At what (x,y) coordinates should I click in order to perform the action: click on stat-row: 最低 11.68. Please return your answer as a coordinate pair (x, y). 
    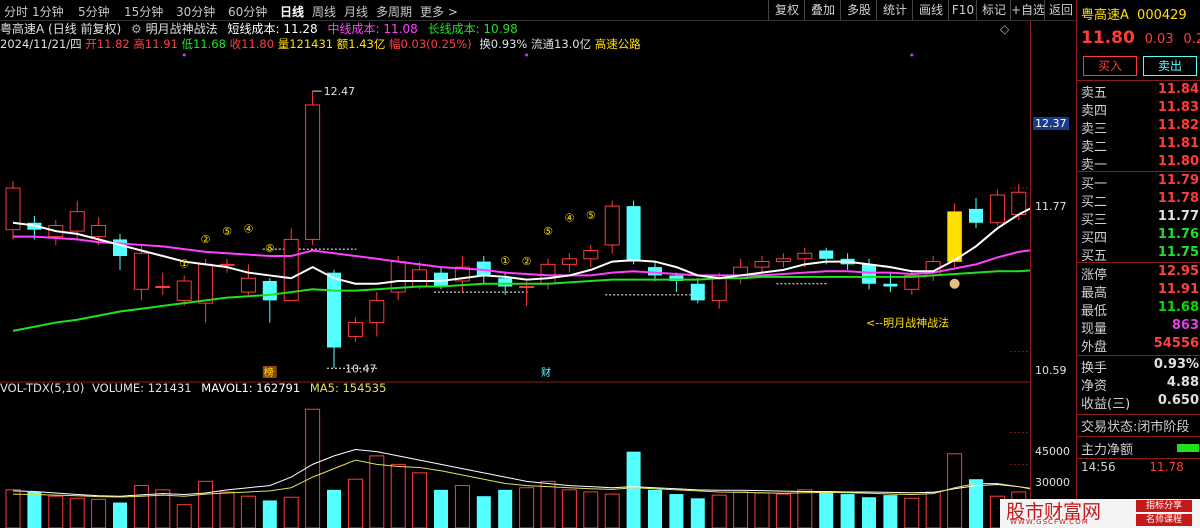
    Looking at the image, I should click on (1140, 309).